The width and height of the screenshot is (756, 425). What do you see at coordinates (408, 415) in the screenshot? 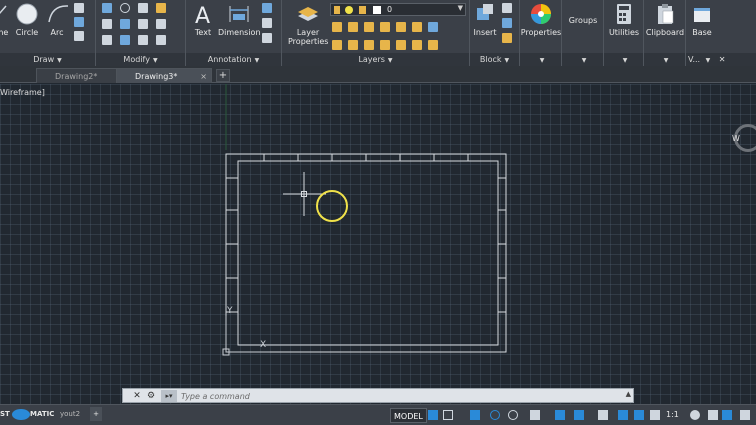
I see `model-space-button: MODEL` at bounding box center [408, 415].